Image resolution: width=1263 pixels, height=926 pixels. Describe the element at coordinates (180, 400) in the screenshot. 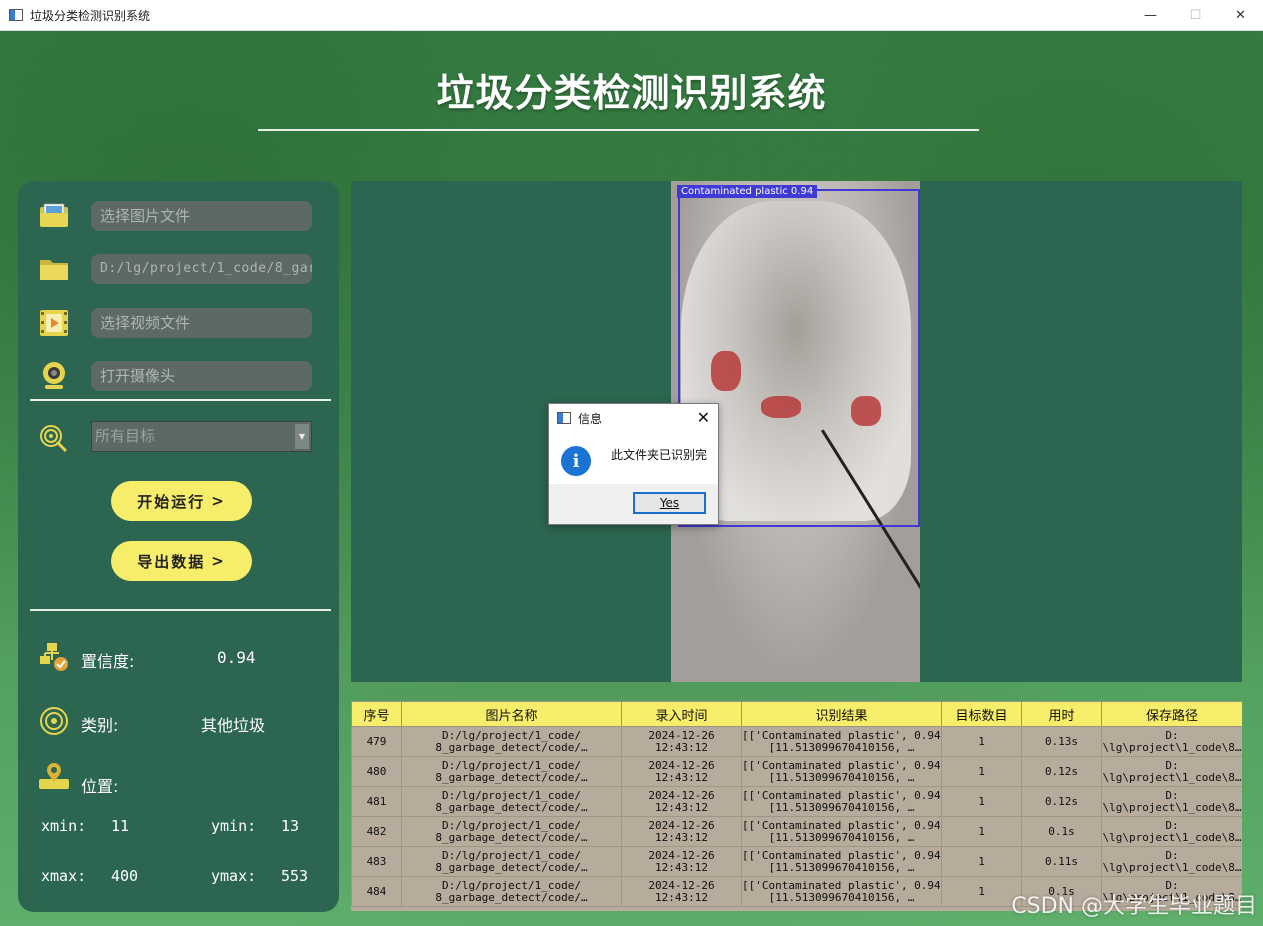

I see `panel-divider-top` at that location.